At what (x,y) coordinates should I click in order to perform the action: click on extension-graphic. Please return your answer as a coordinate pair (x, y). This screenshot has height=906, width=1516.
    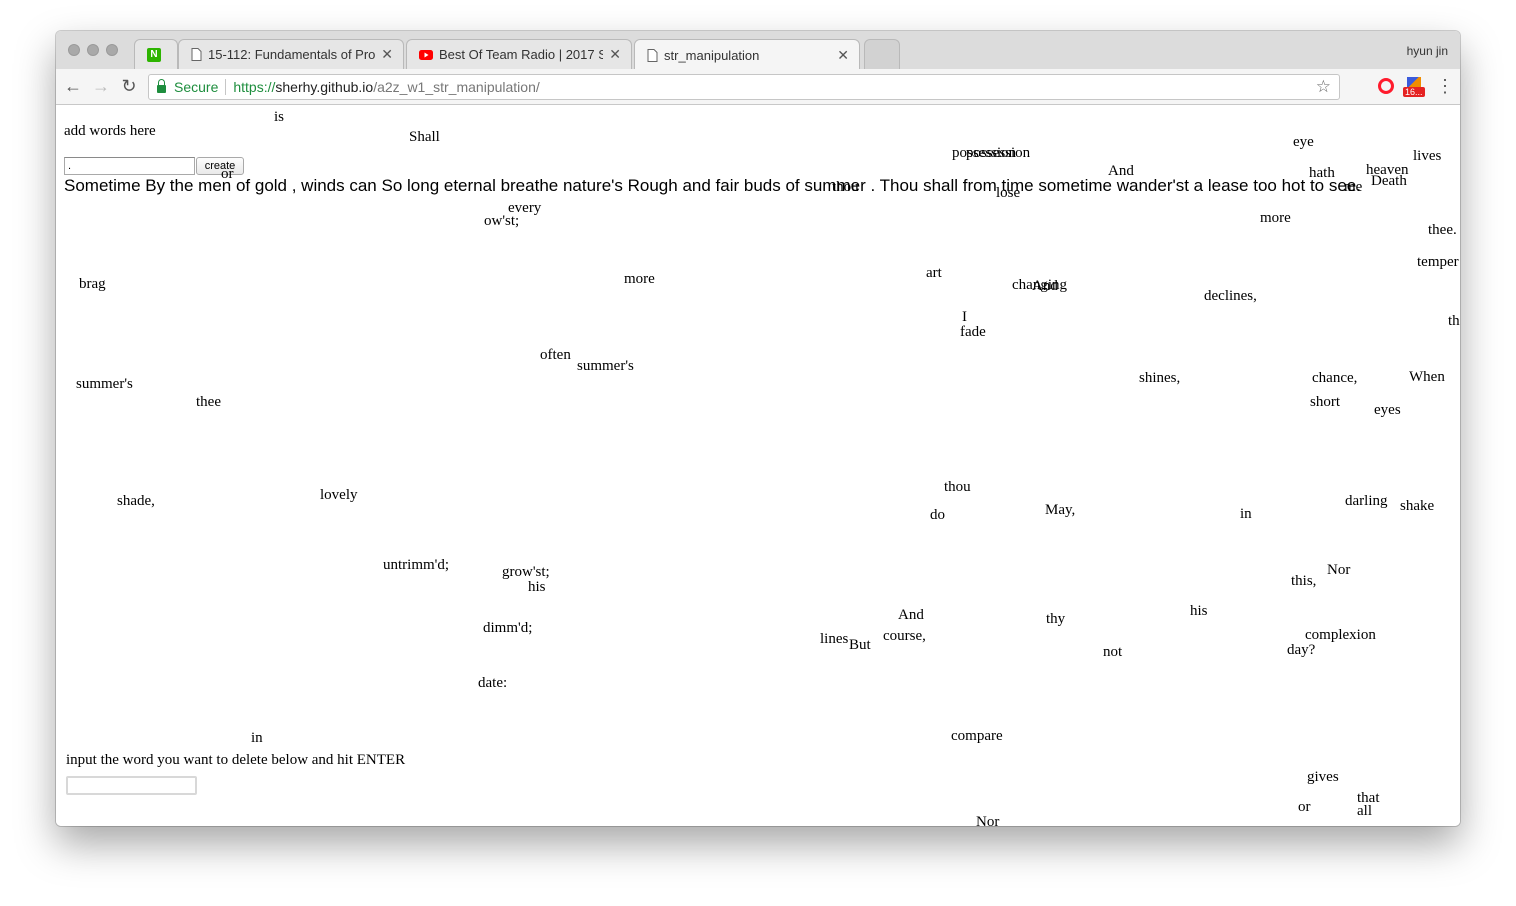
    Looking at the image, I should click on (1414, 82).